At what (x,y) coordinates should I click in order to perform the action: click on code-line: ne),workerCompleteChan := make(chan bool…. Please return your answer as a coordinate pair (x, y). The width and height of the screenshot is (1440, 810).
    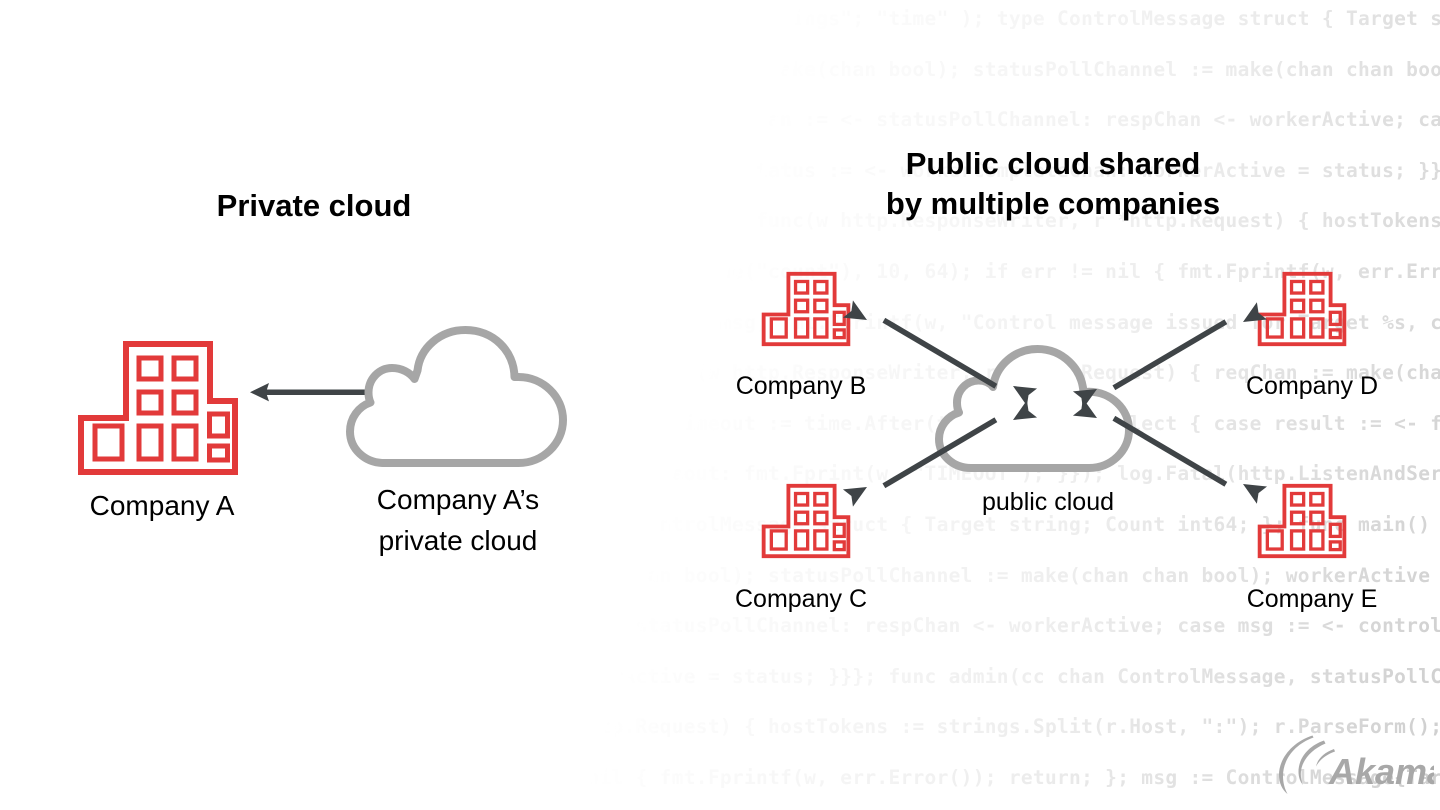
    Looking at the image, I should click on (947, 69).